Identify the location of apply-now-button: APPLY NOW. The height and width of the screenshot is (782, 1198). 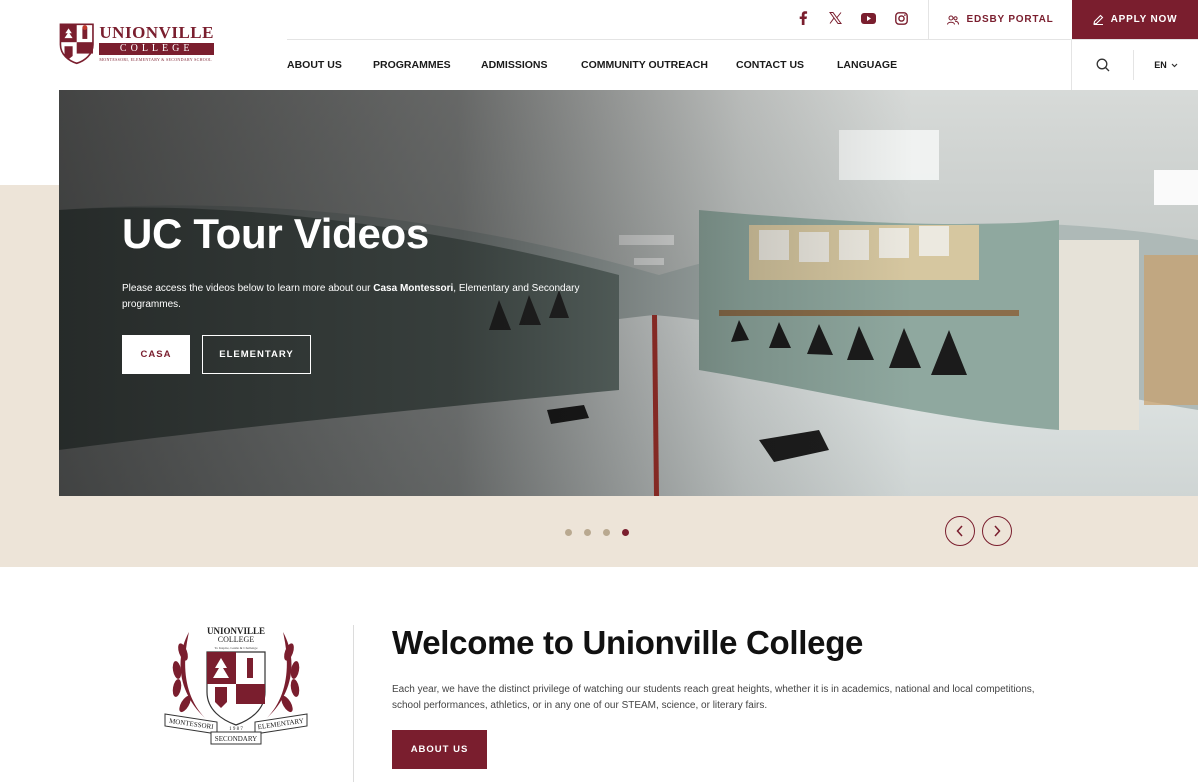
(1135, 19).